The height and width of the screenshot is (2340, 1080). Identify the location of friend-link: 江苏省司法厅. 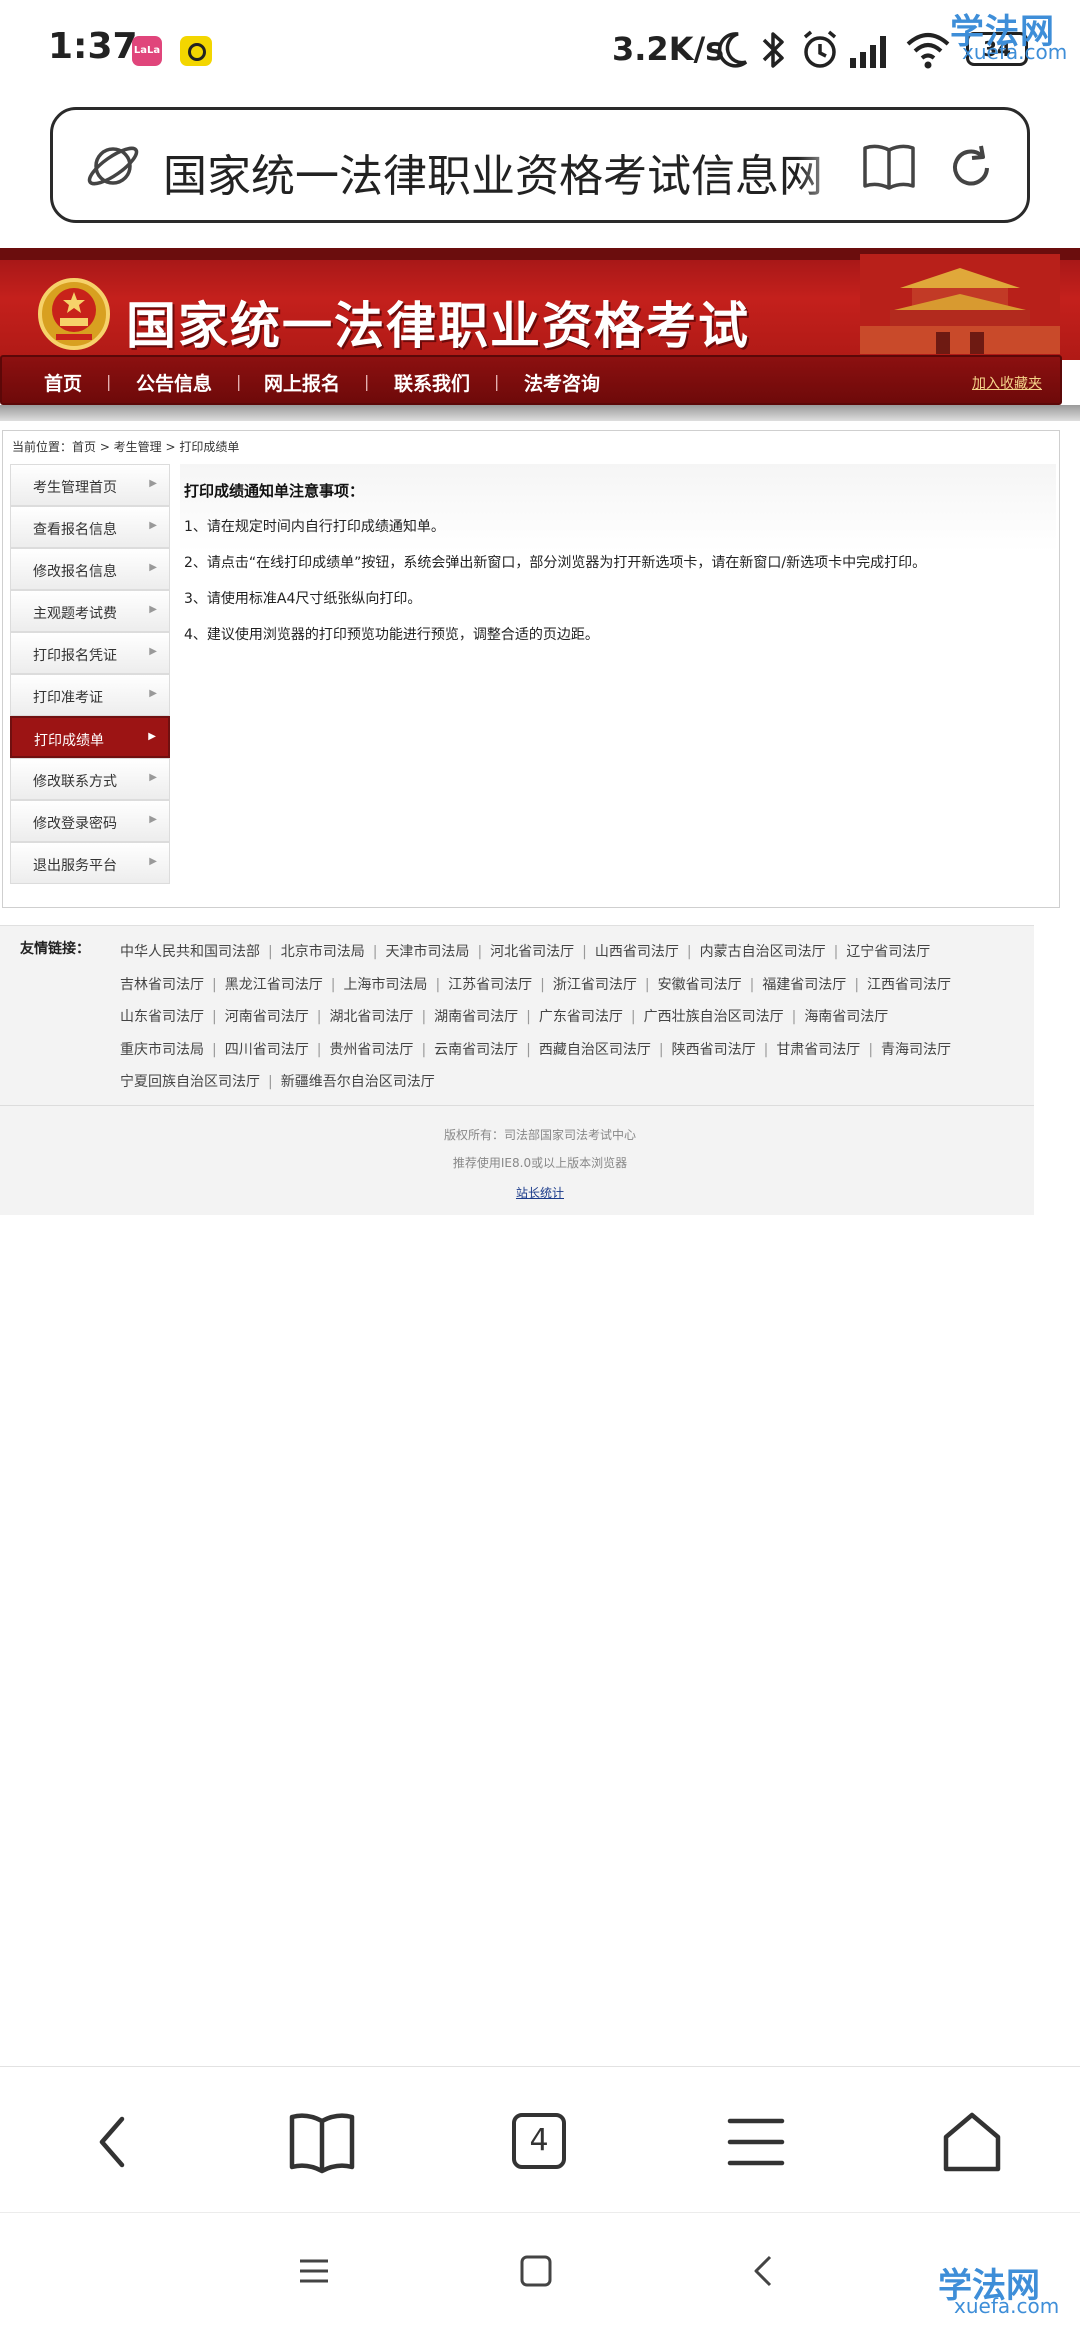
(490, 985).